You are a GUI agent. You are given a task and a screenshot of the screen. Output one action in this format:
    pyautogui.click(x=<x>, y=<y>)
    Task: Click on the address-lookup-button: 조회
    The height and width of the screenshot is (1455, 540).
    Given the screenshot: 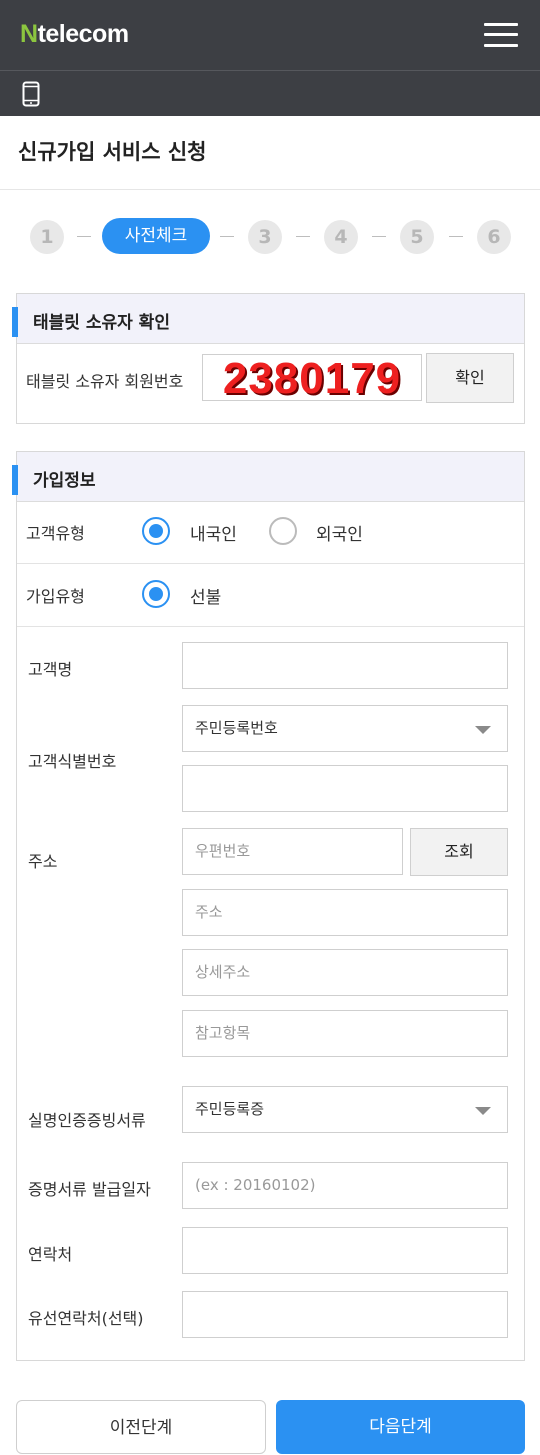 What is the action you would take?
    pyautogui.click(x=459, y=852)
    